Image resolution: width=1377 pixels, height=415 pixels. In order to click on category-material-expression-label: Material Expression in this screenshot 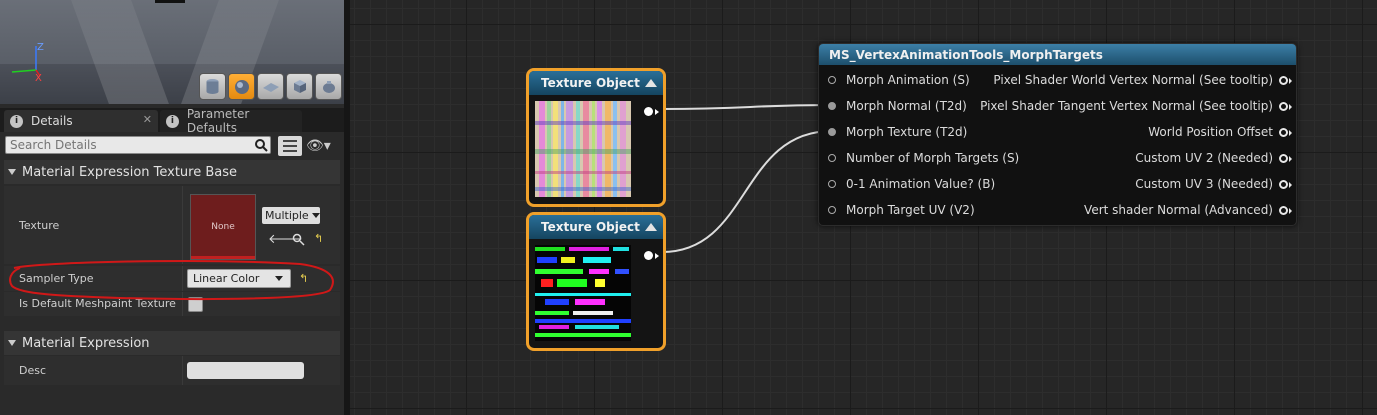, I will do `click(86, 343)`.